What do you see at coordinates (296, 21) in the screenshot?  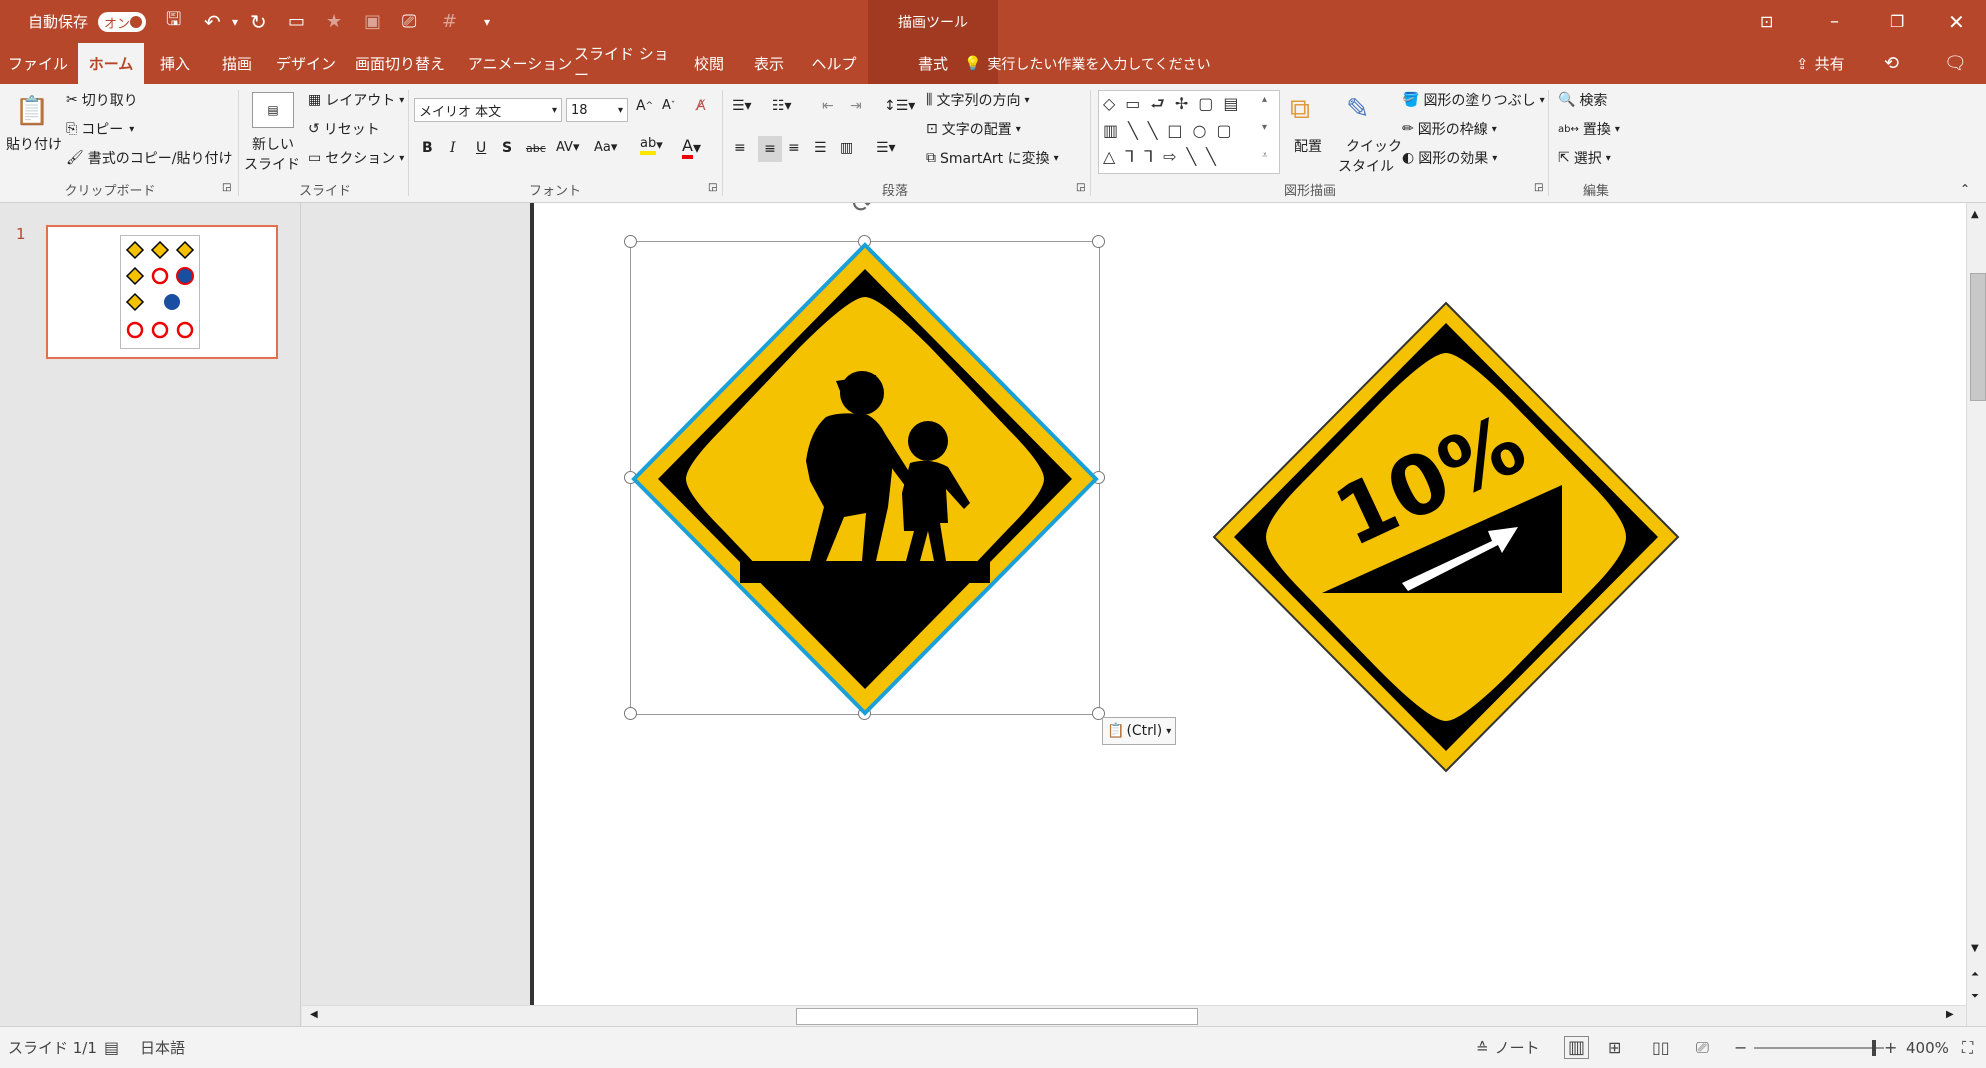 I see `present-icon: ▭` at bounding box center [296, 21].